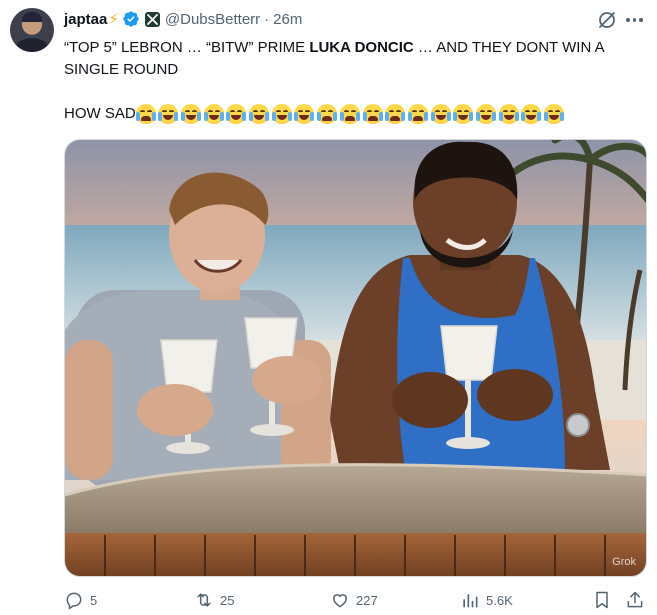 Image resolution: width=657 pixels, height=615 pixels. Describe the element at coordinates (152, 19) in the screenshot. I see `x-affiliate-icon` at that location.